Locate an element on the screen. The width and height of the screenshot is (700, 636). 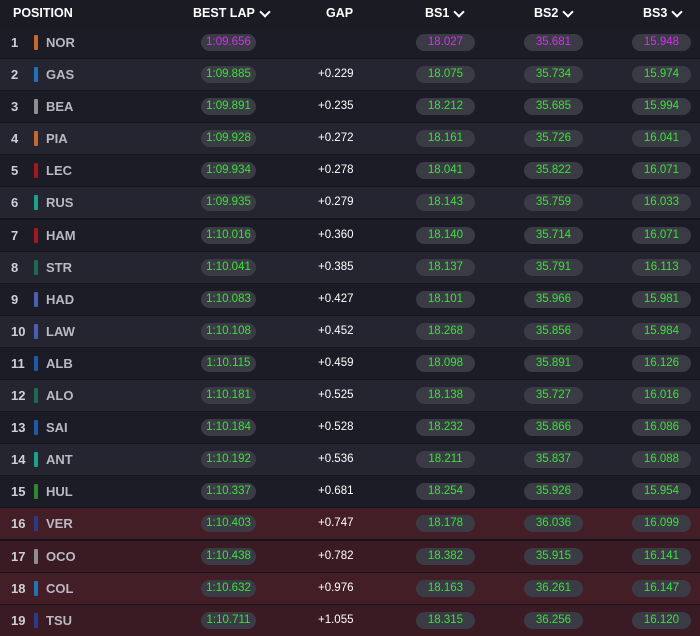
driver-code: HAD is located at coordinates (60, 299).